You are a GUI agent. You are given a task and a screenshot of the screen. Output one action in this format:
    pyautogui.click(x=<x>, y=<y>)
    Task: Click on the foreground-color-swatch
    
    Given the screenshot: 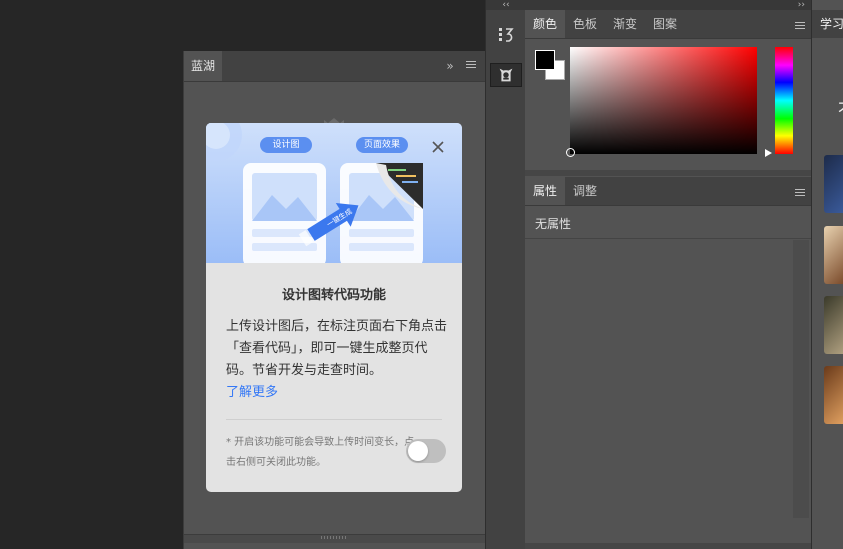 What is the action you would take?
    pyautogui.click(x=545, y=60)
    